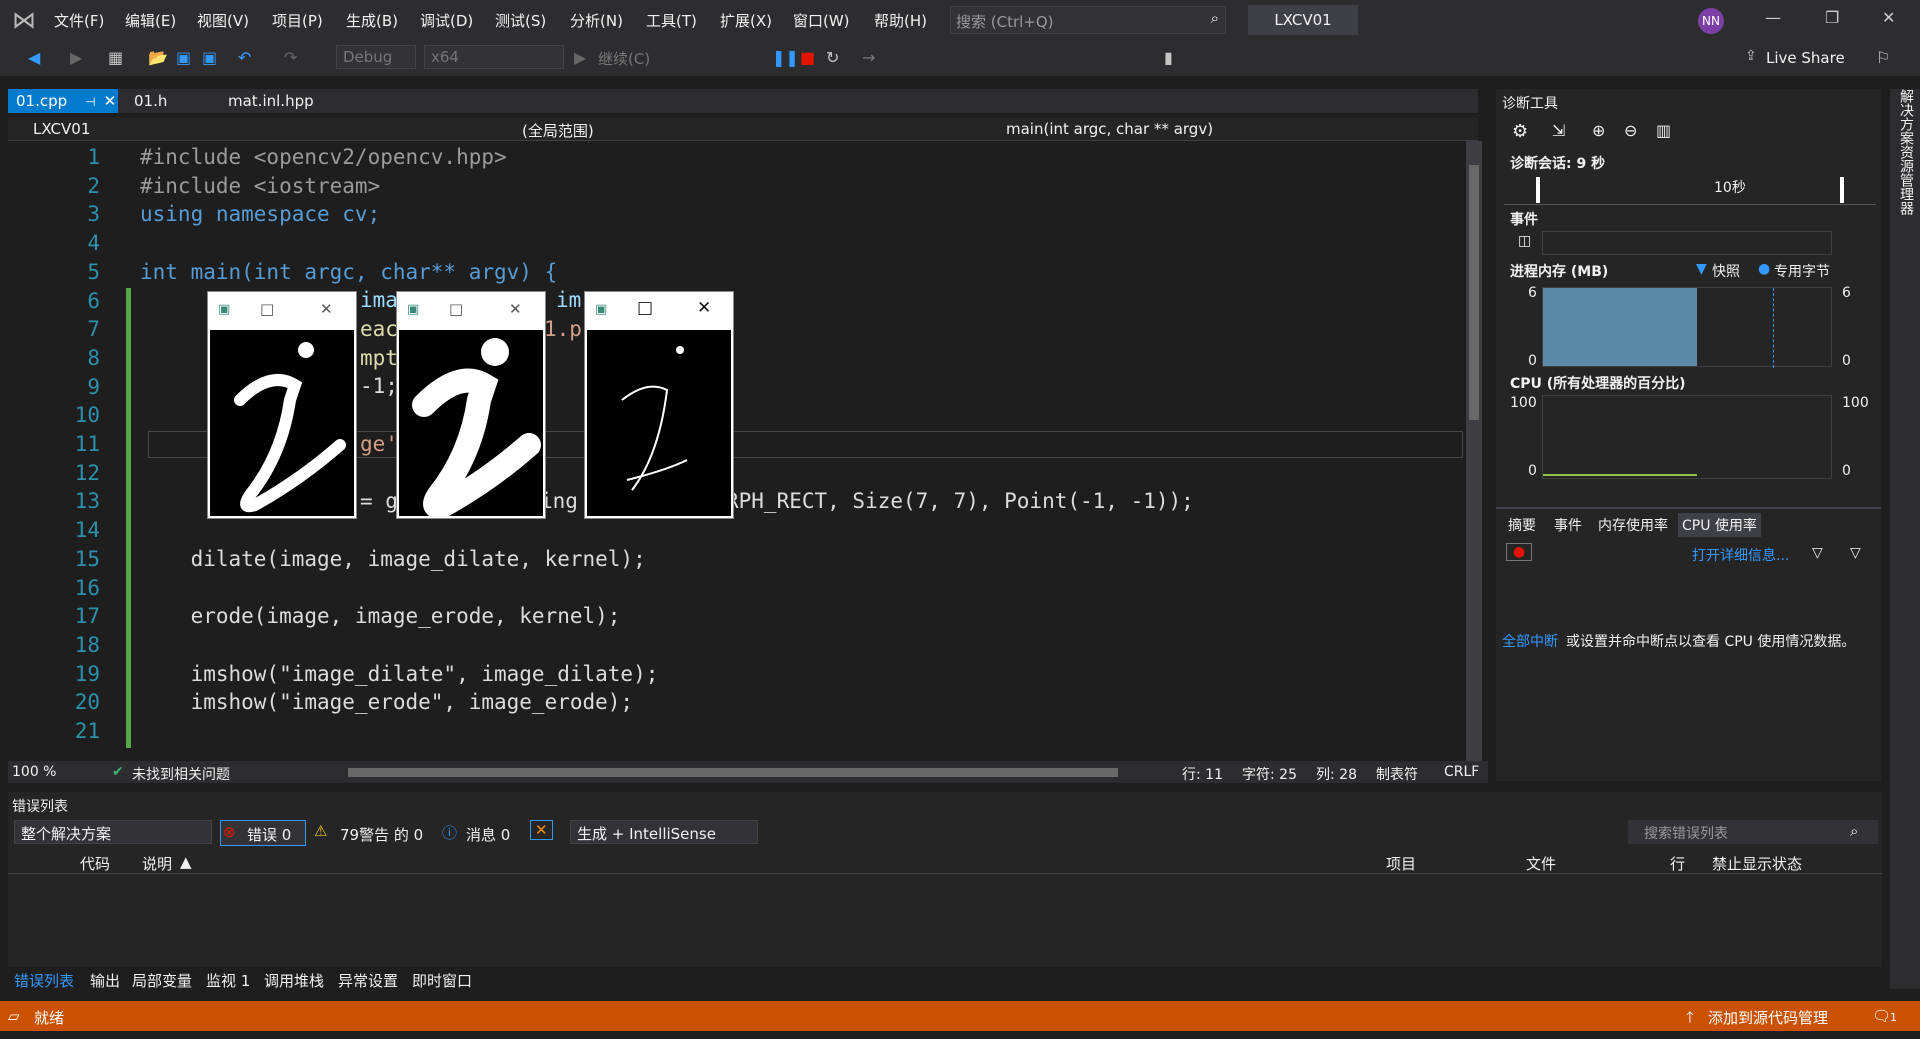  What do you see at coordinates (368, 980) in the screenshot?
I see `tab-exception-settings: 异常设置` at bounding box center [368, 980].